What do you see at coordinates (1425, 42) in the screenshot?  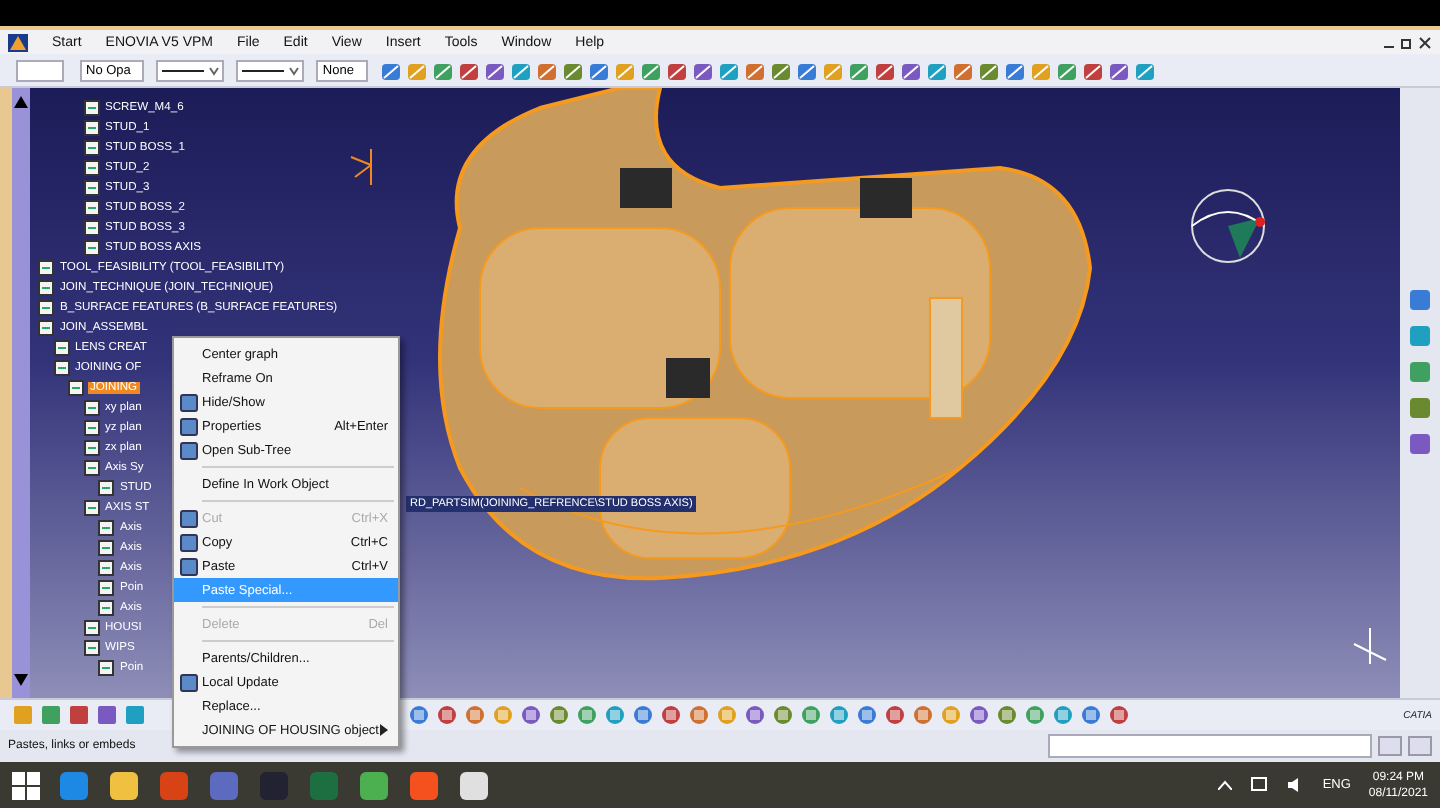 I see `close-icon` at bounding box center [1425, 42].